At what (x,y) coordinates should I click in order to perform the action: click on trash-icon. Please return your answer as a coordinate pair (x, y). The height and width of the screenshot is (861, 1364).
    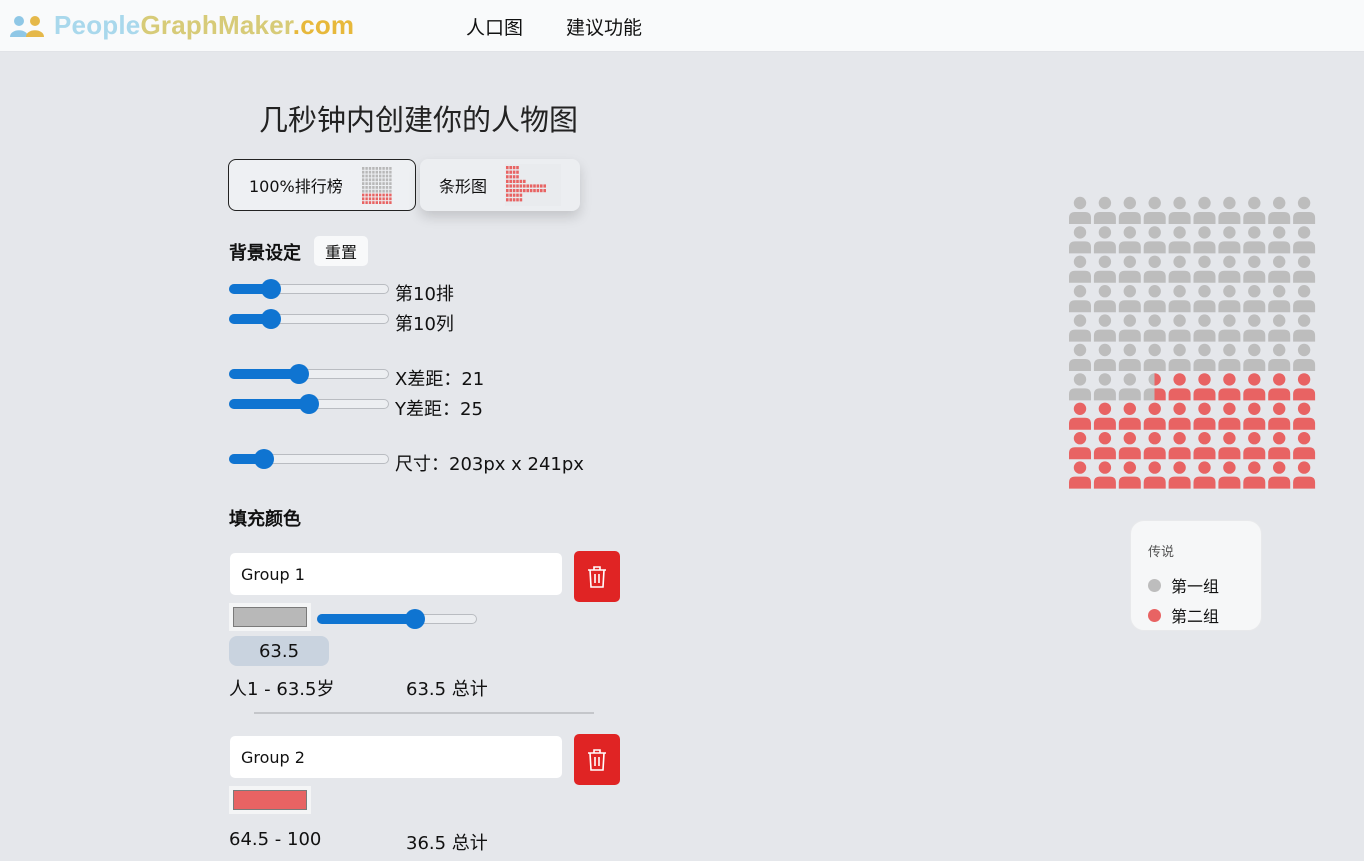
    Looking at the image, I should click on (597, 576).